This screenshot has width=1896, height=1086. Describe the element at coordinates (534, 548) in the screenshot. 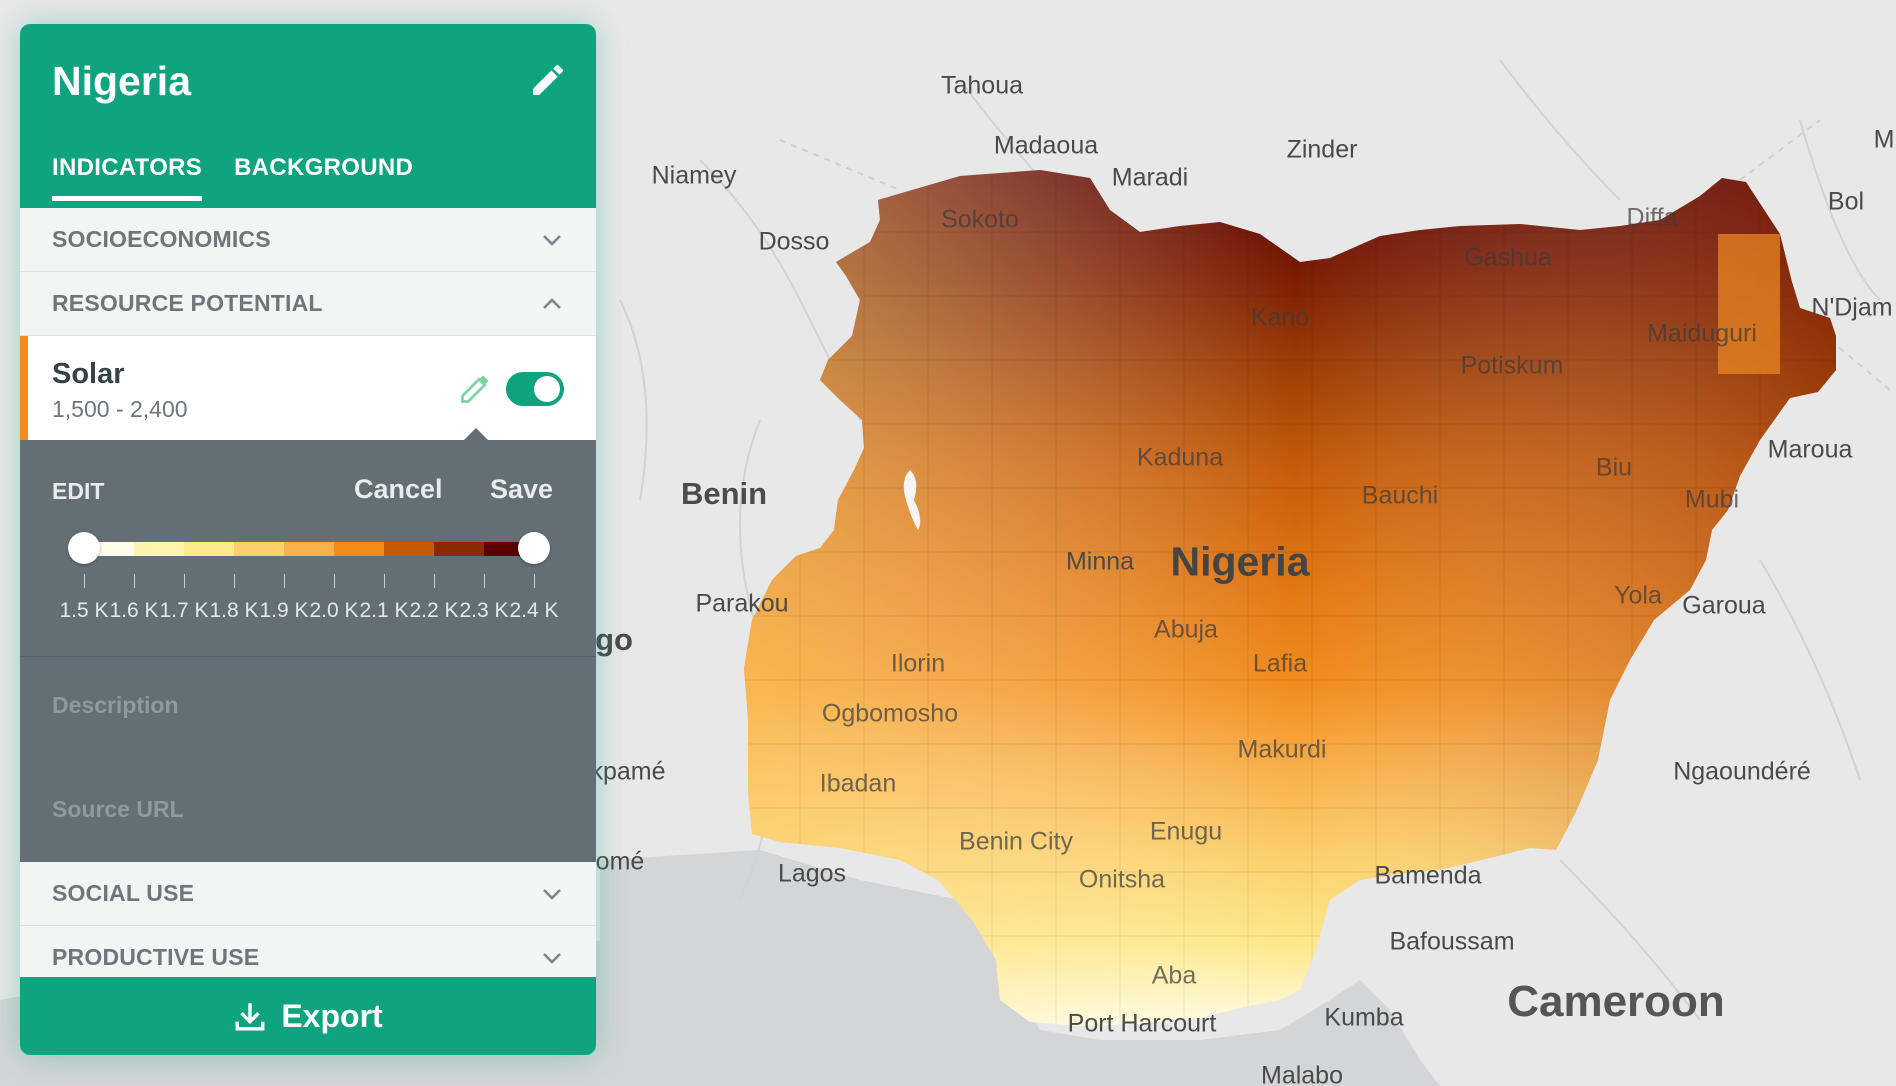

I see `range-handle-max` at that location.